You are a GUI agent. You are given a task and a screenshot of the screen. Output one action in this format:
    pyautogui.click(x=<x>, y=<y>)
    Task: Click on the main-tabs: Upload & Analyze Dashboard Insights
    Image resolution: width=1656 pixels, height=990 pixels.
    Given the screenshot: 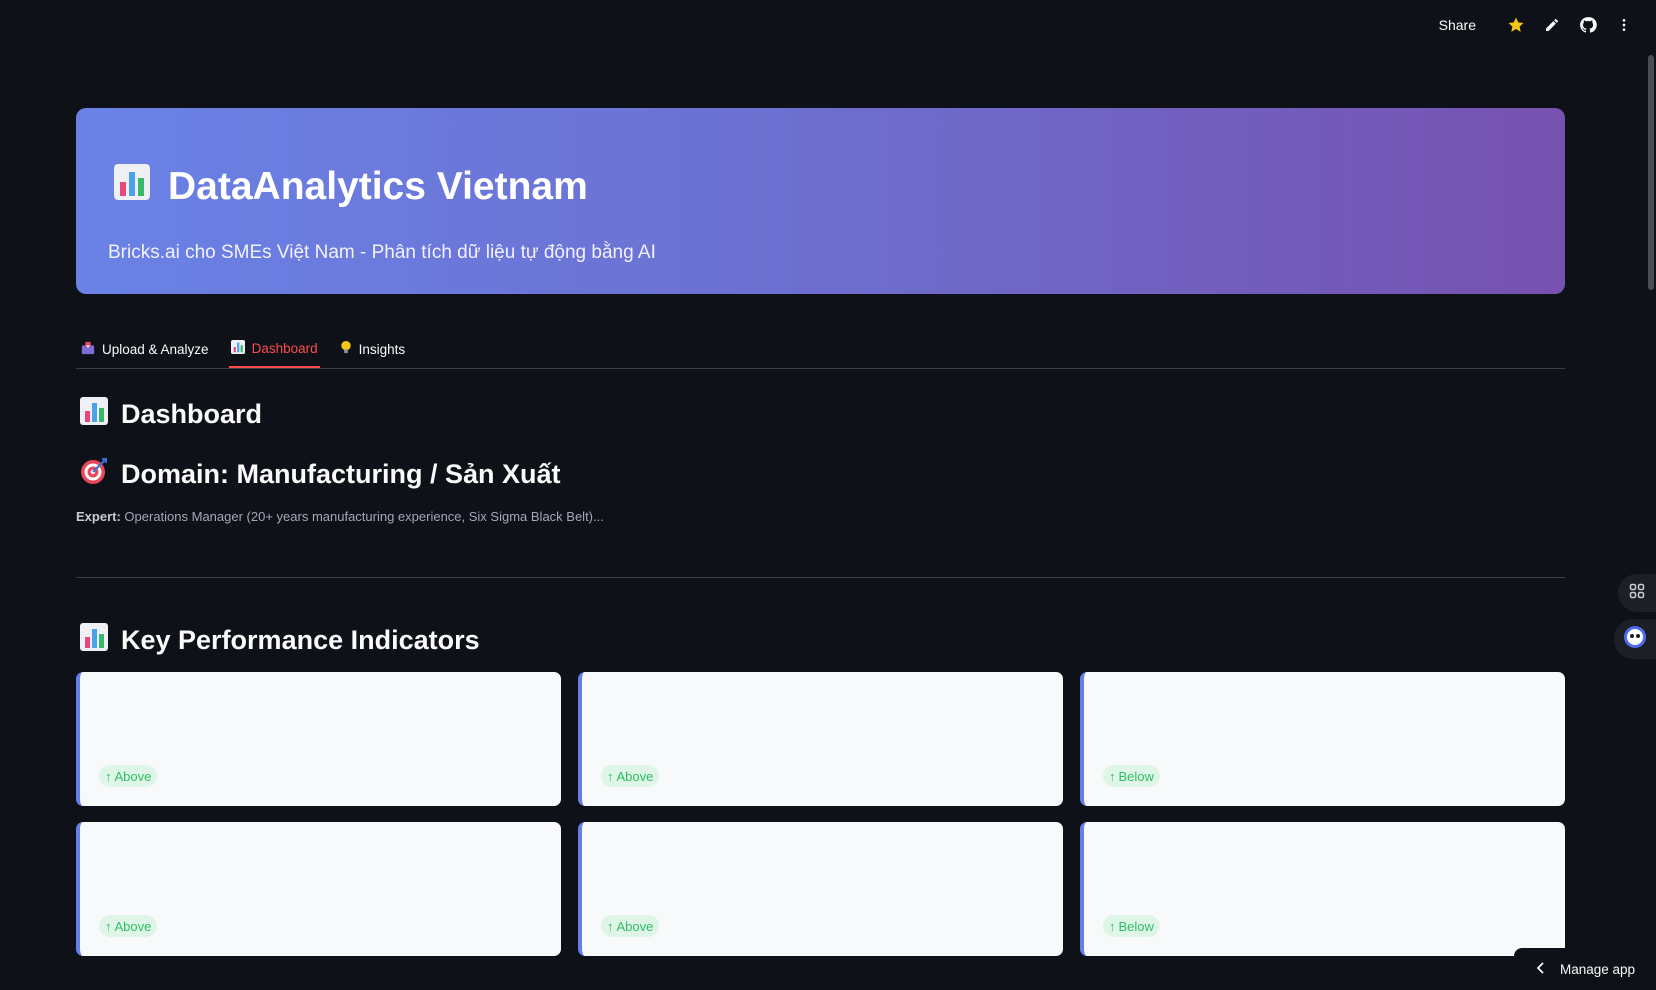 What is the action you would take?
    pyautogui.click(x=820, y=349)
    